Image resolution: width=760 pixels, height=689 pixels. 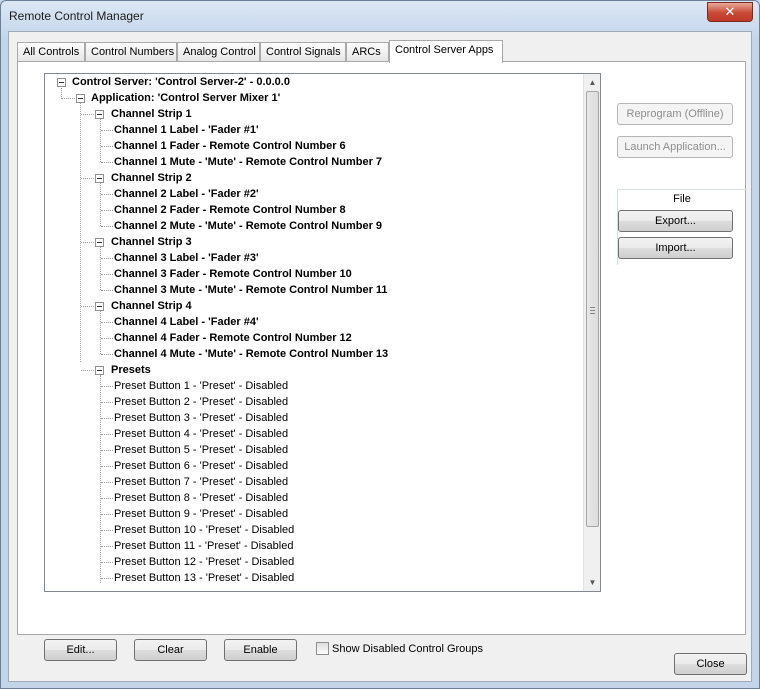 What do you see at coordinates (201, 482) in the screenshot?
I see `tree-leaf-label: Preset Button 7 - 'Preset' - Disabled` at bounding box center [201, 482].